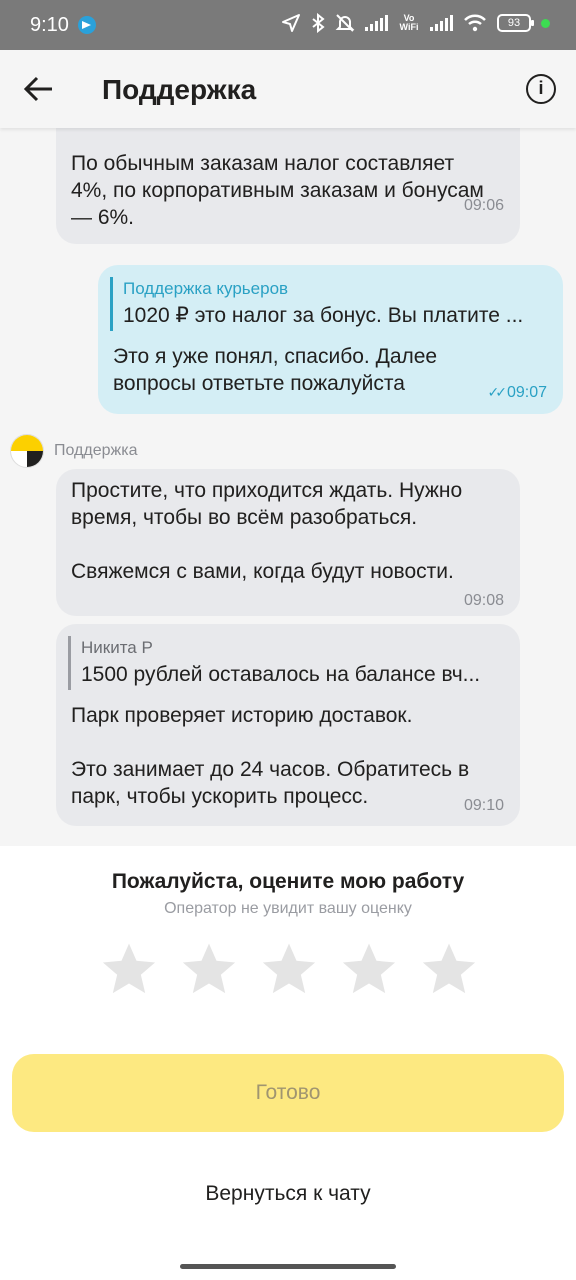  I want to click on vowifi-label: Vo WiFi, so click(409, 22).